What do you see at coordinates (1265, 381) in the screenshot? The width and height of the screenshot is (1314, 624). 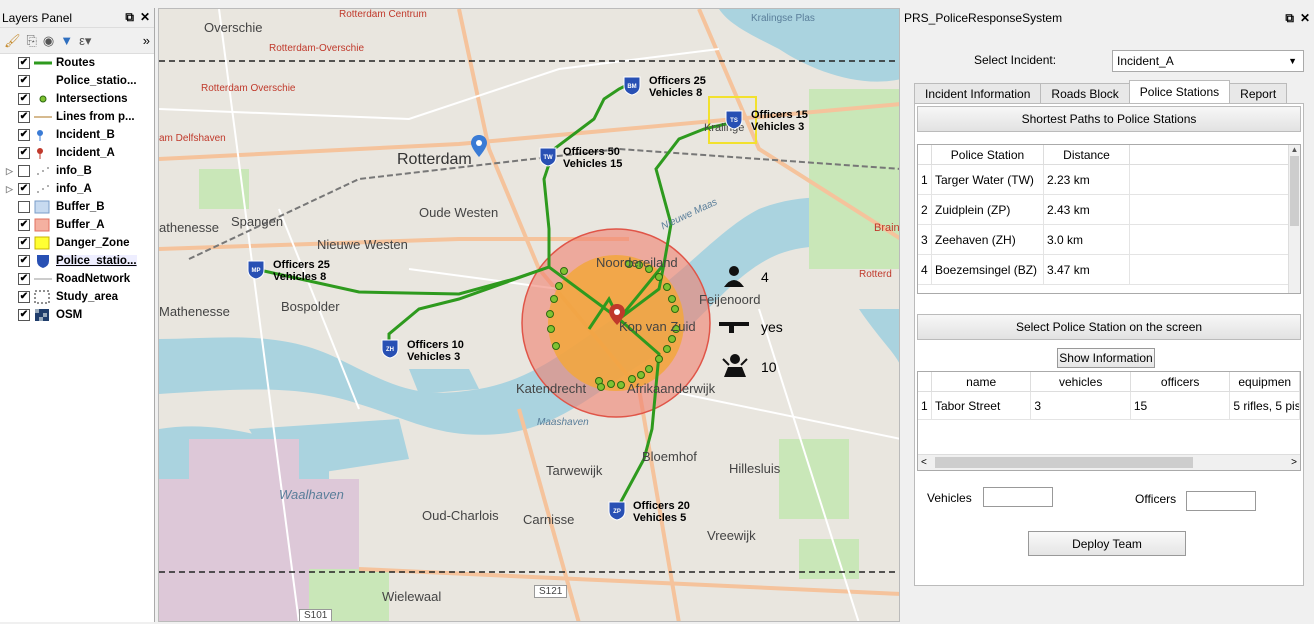 I see `column-header: equipmen` at bounding box center [1265, 381].